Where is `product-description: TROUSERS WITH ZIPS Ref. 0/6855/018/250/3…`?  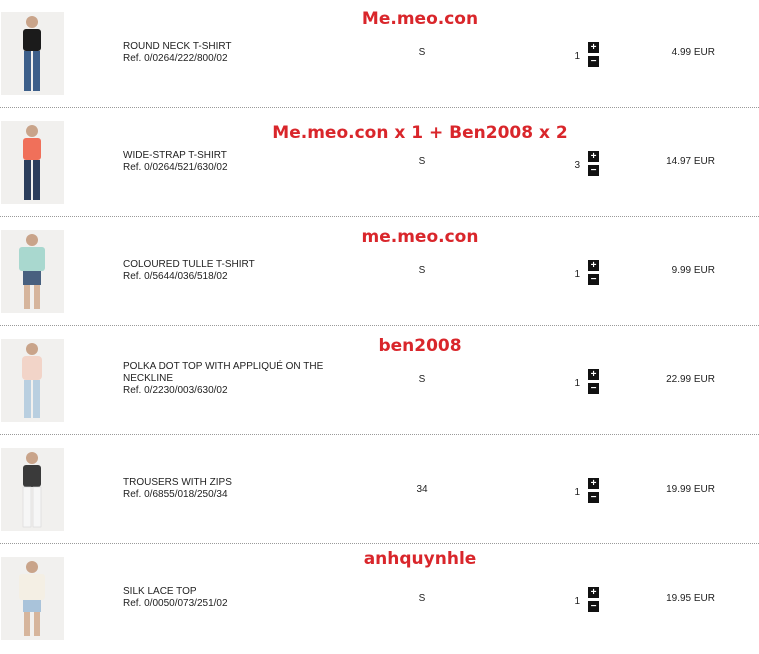 product-description: TROUSERS WITH ZIPS Ref. 0/6855/018/250/3… is located at coordinates (233, 489).